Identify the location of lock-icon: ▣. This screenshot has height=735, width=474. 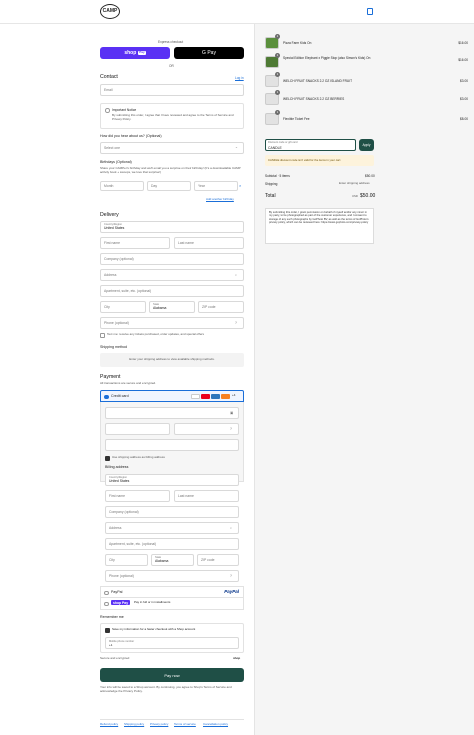
(232, 413).